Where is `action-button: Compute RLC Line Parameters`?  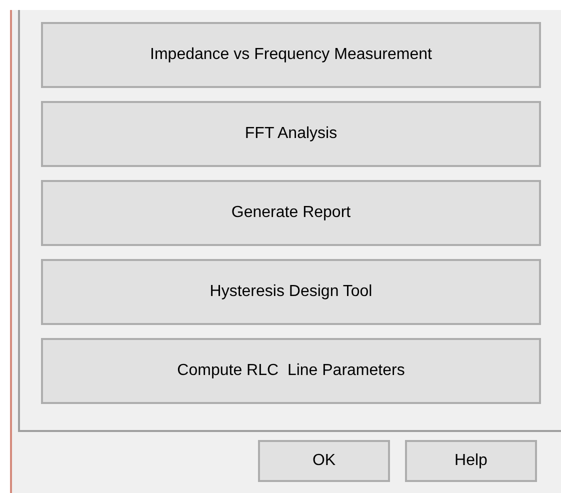 action-button: Compute RLC Line Parameters is located at coordinates (291, 371).